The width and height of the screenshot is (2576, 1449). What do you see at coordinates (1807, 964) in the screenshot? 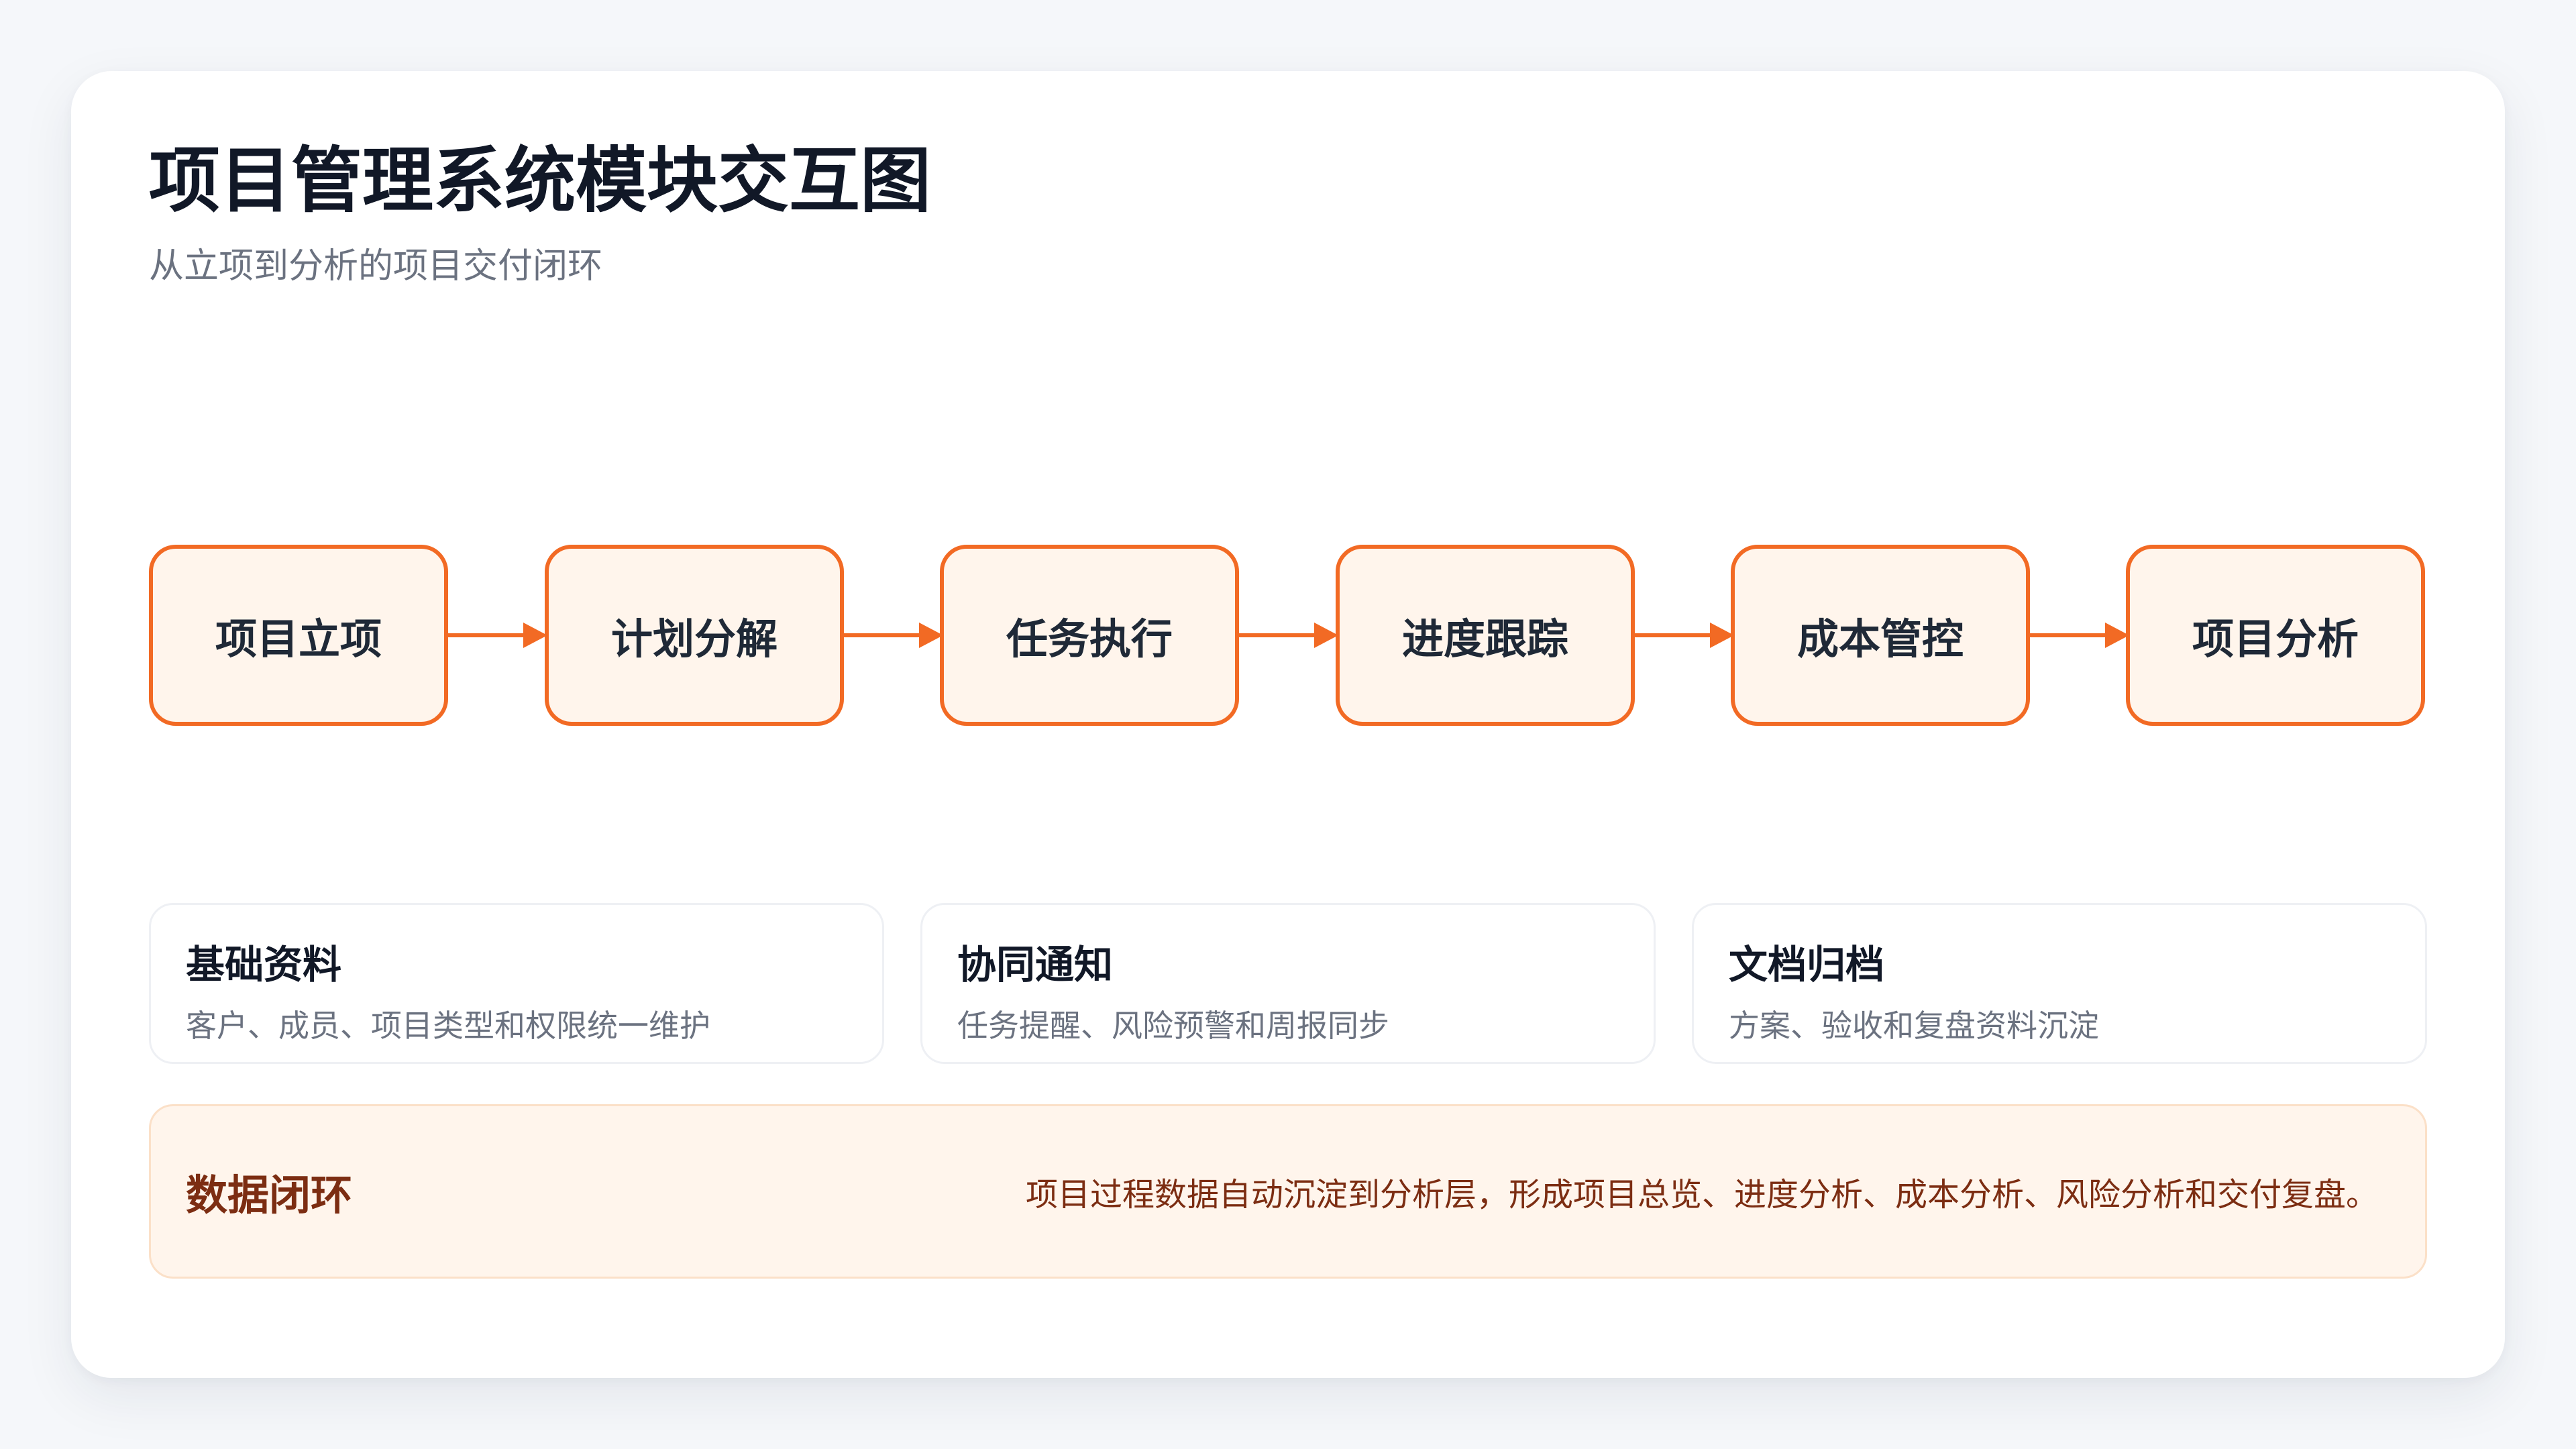
I see `feature-title: 文档归档` at bounding box center [1807, 964].